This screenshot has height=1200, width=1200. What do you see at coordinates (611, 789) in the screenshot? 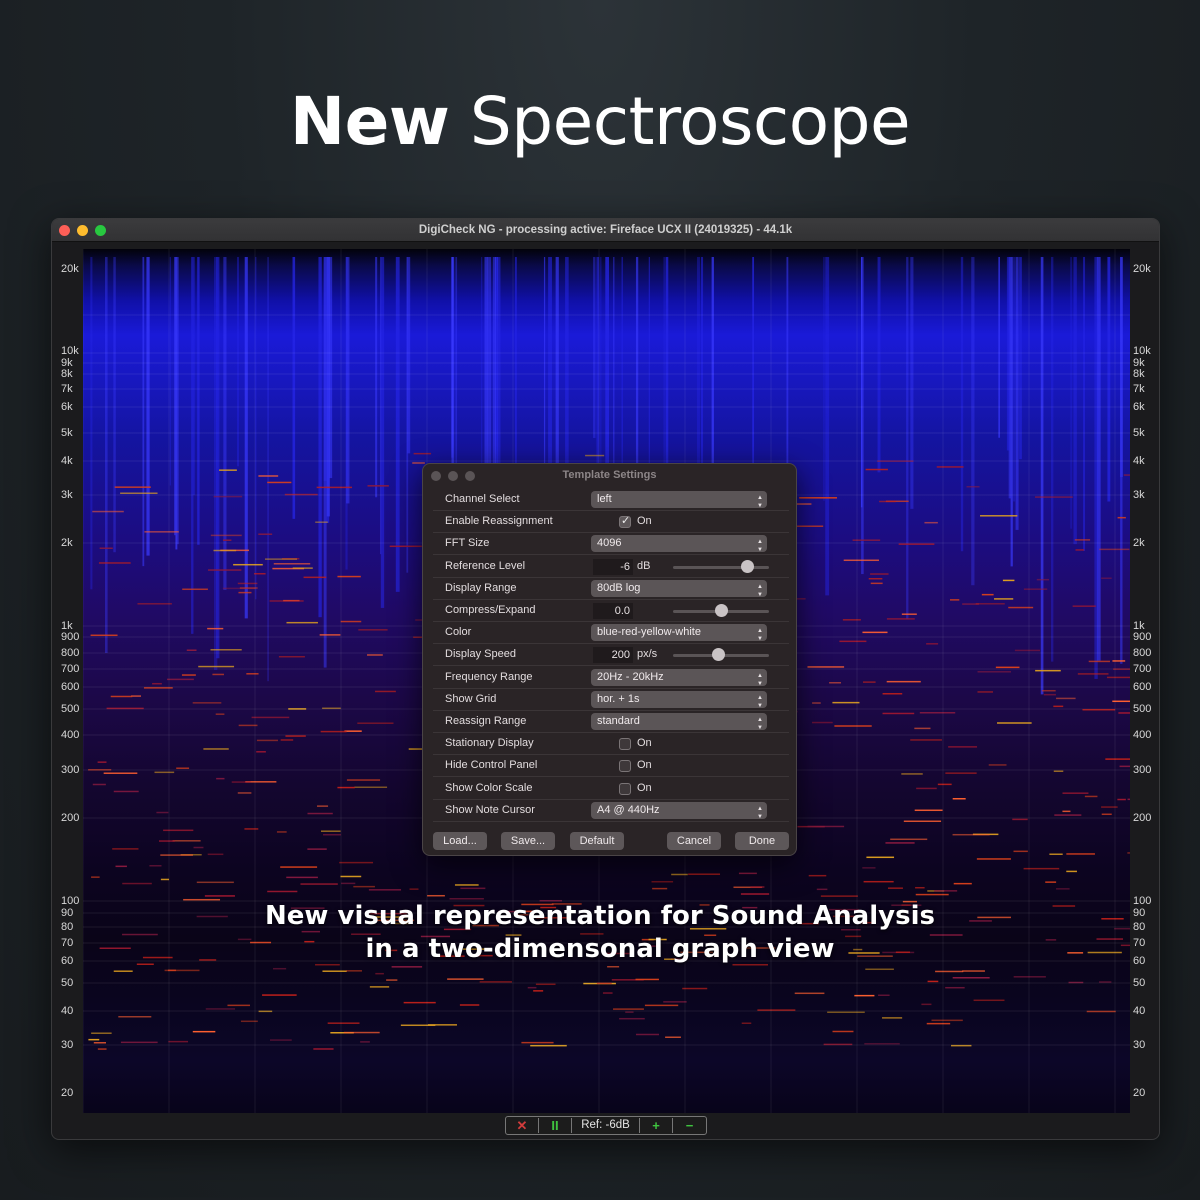
I see `setting-row: Show Color Scale On` at bounding box center [611, 789].